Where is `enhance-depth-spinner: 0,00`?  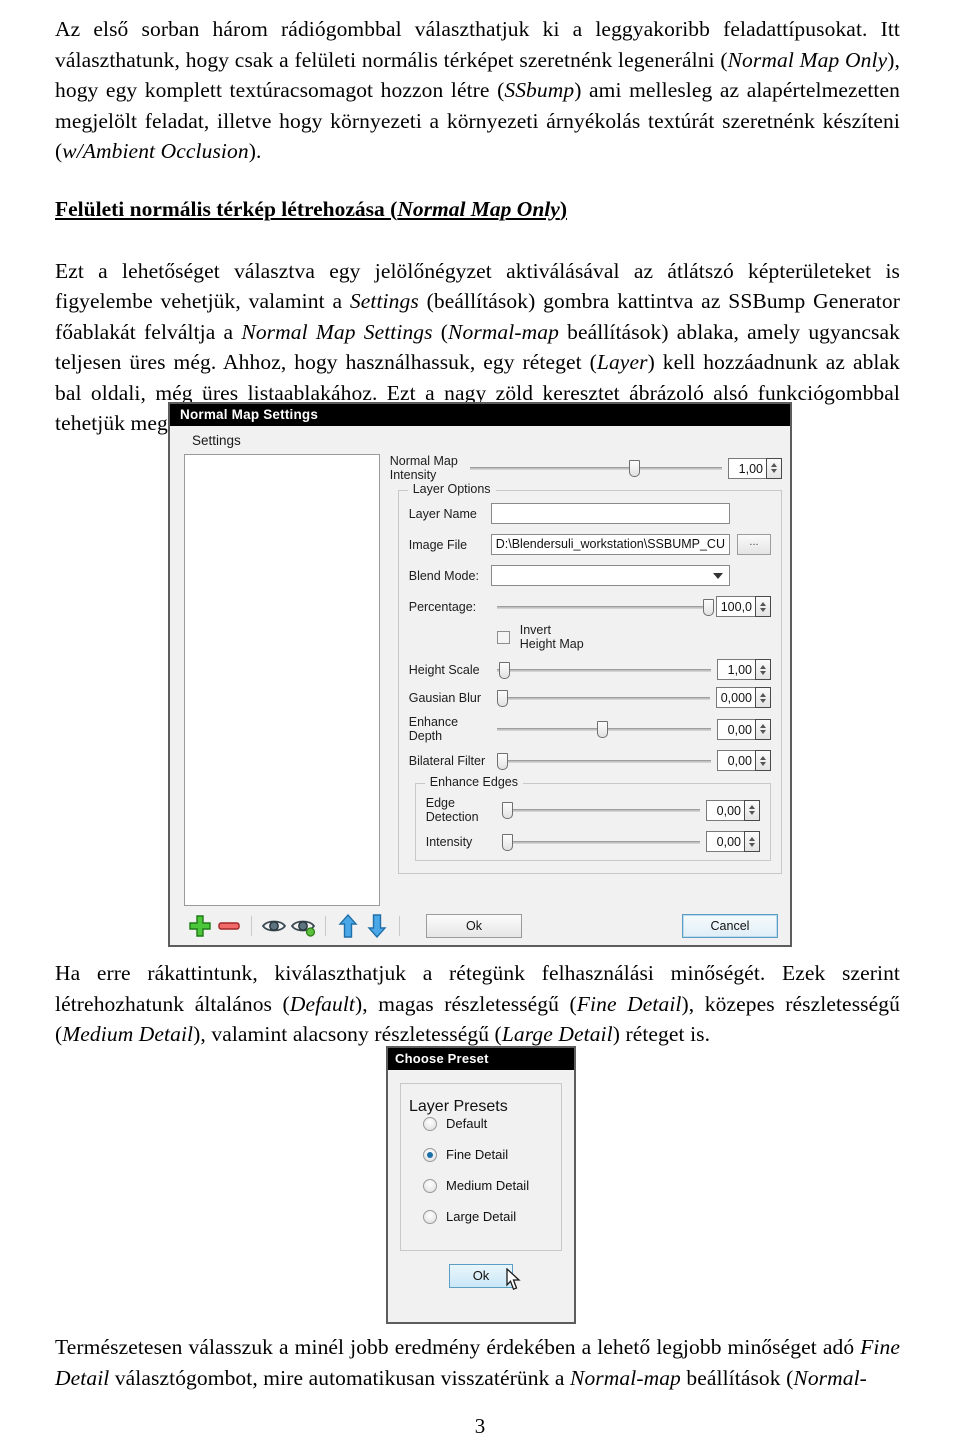
enhance-depth-spinner: 0,00 is located at coordinates (744, 729).